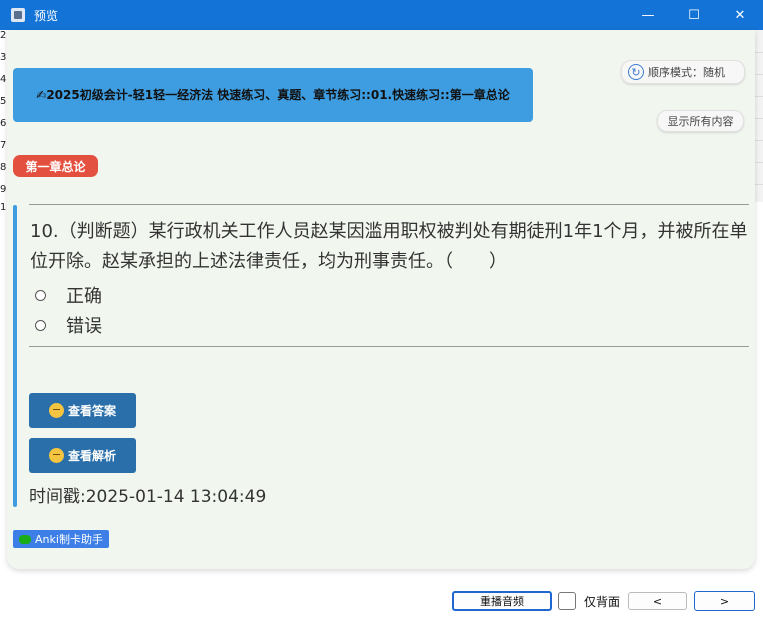 This screenshot has height=619, width=763. Describe the element at coordinates (84, 326) in the screenshot. I see `option-label: 错误` at that location.